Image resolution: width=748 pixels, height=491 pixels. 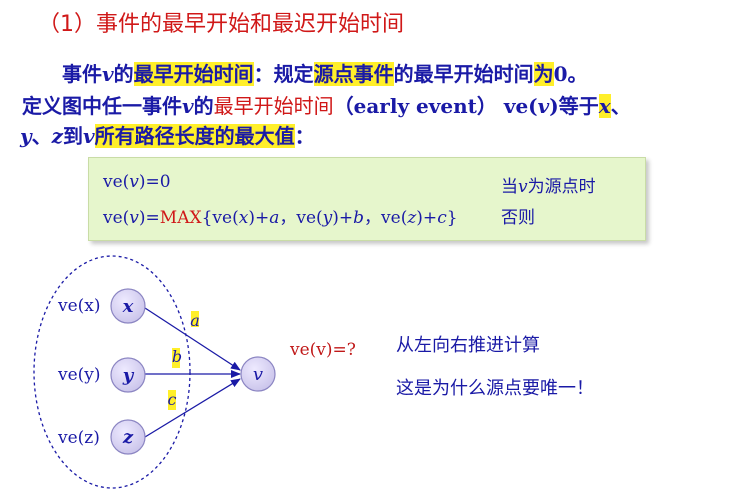 What do you see at coordinates (79, 375) in the screenshot?
I see `label-ve-y: ve(y)` at bounding box center [79, 375].